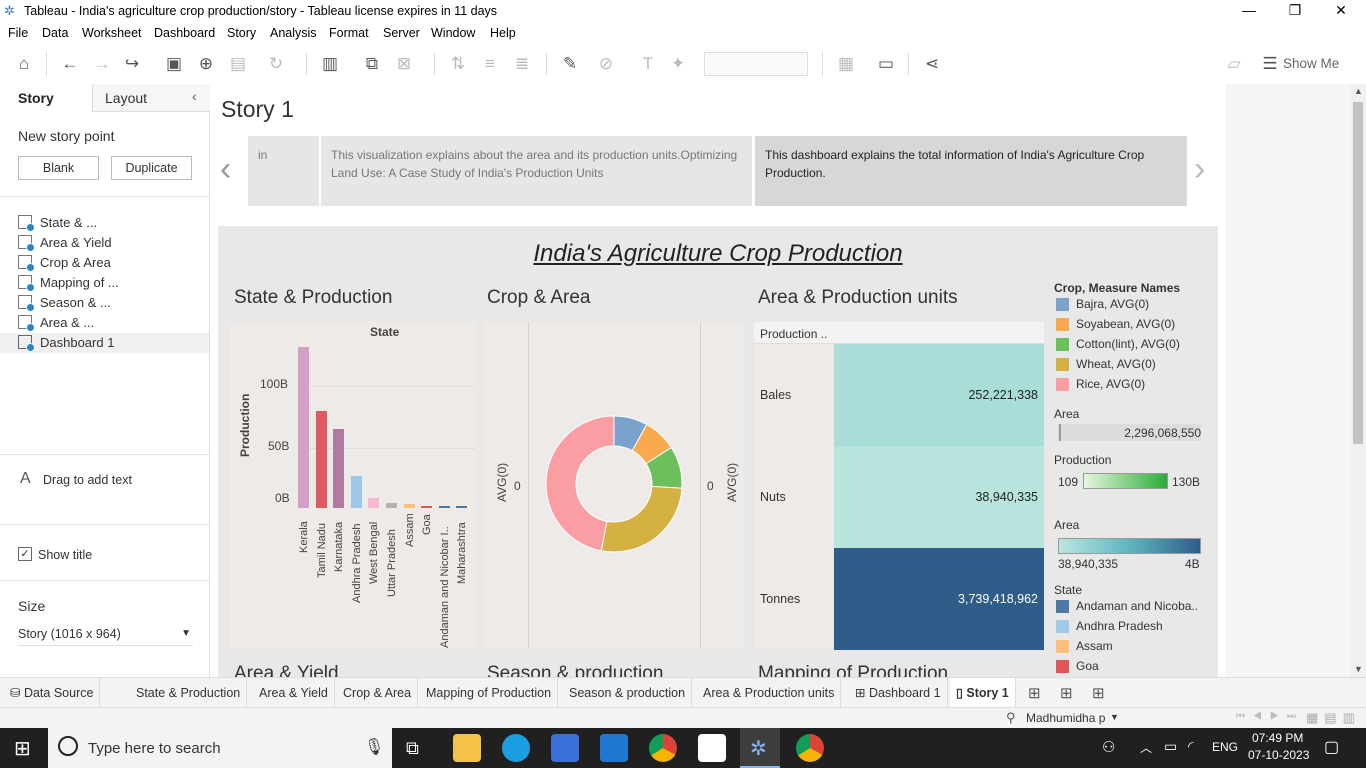 The image size is (1366, 768). What do you see at coordinates (1119, 626) in the screenshot?
I see `legend-item: Andhra Pradesh` at bounding box center [1119, 626].